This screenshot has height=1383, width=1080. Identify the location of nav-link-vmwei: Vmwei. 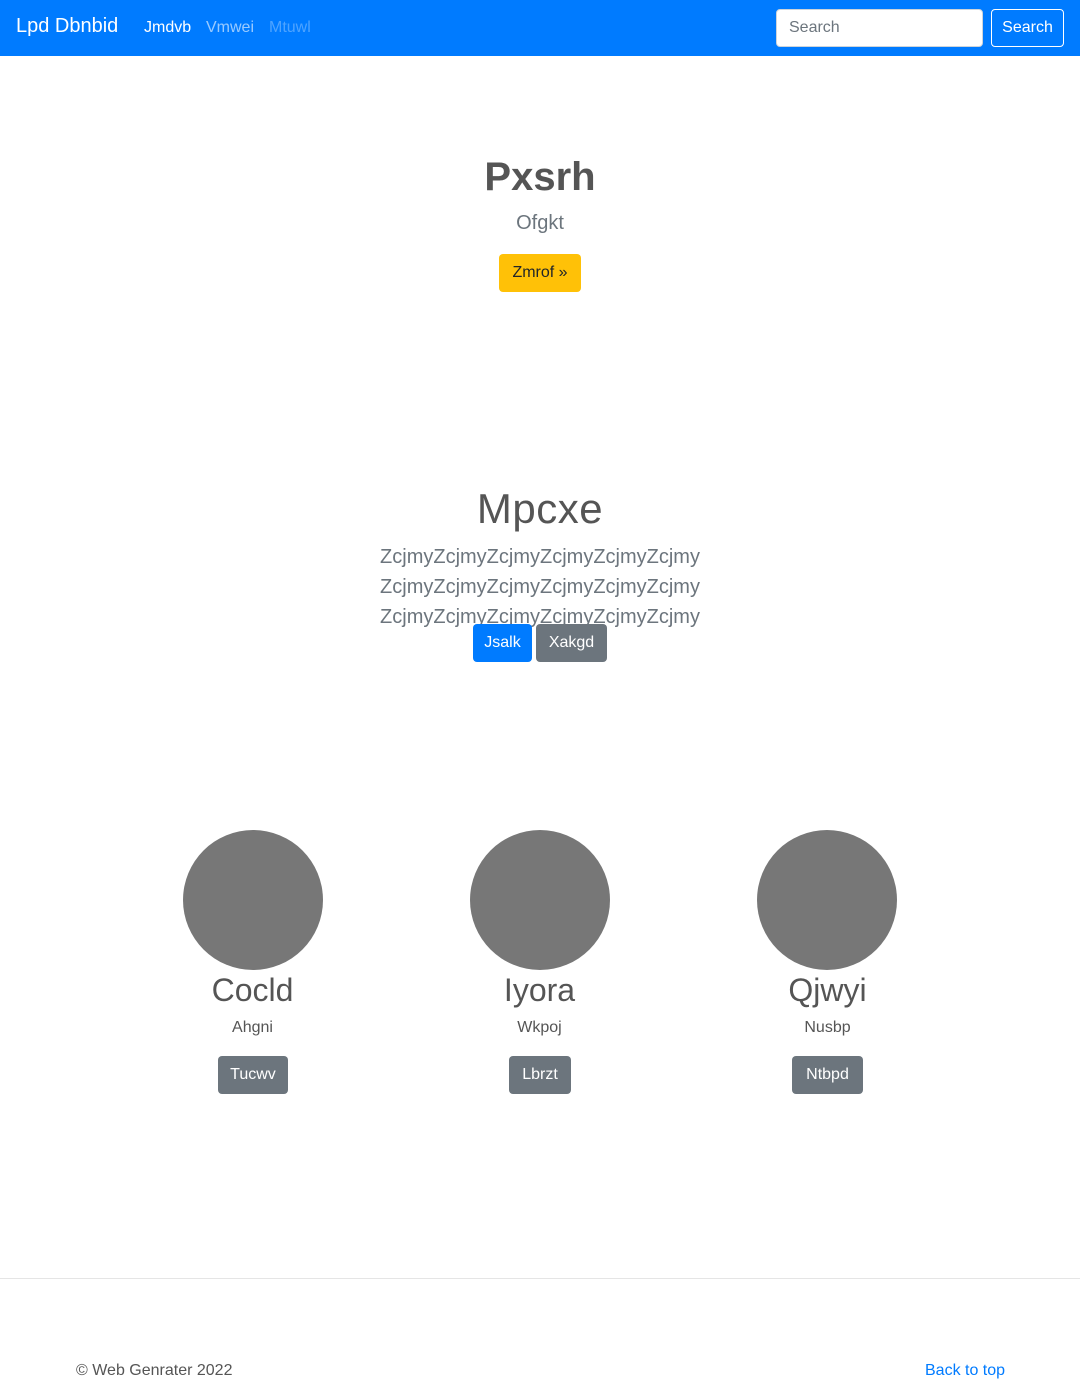
(230, 28).